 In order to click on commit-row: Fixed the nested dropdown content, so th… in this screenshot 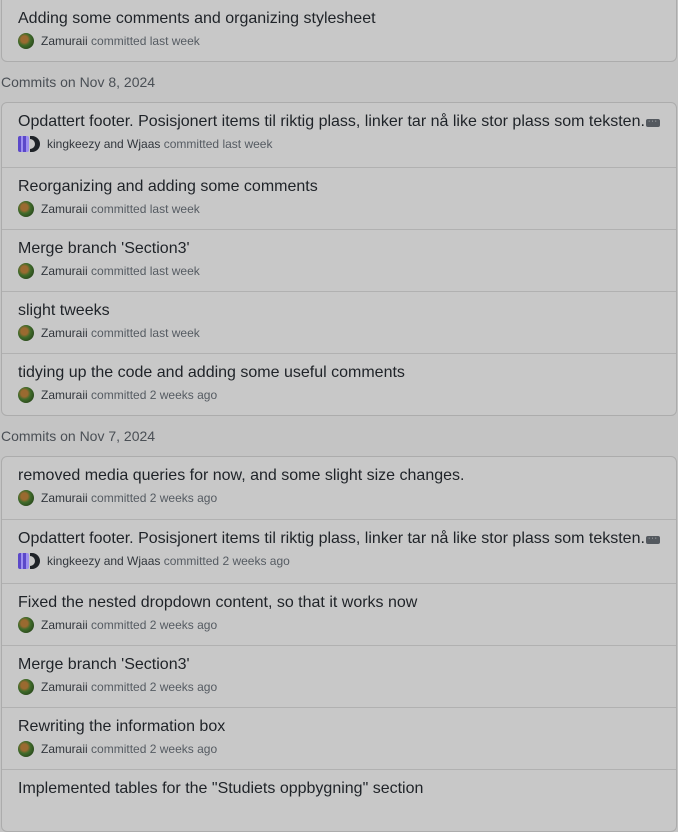, I will do `click(339, 614)`.